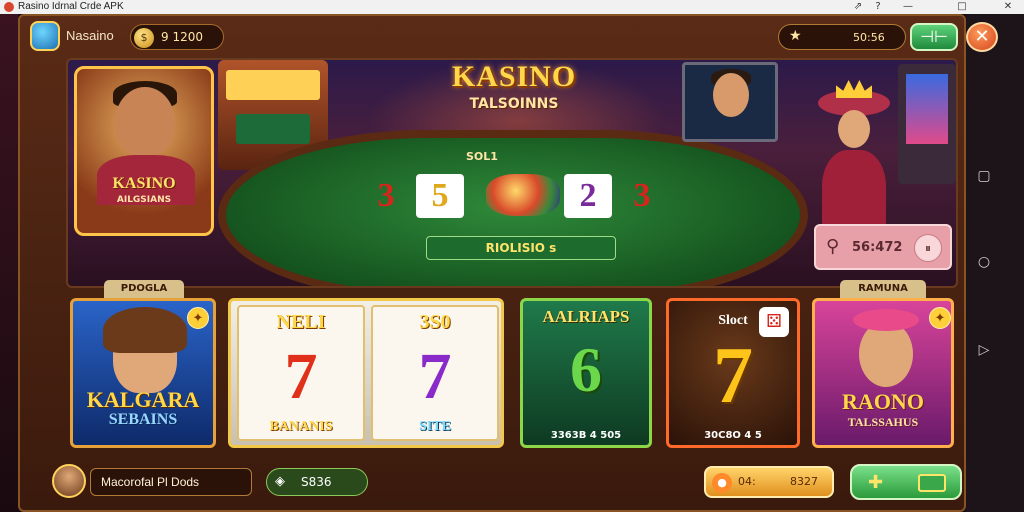 Image resolution: width=1024 pixels, height=512 pixels. I want to click on gold-counter-value: 8327, so click(804, 481).